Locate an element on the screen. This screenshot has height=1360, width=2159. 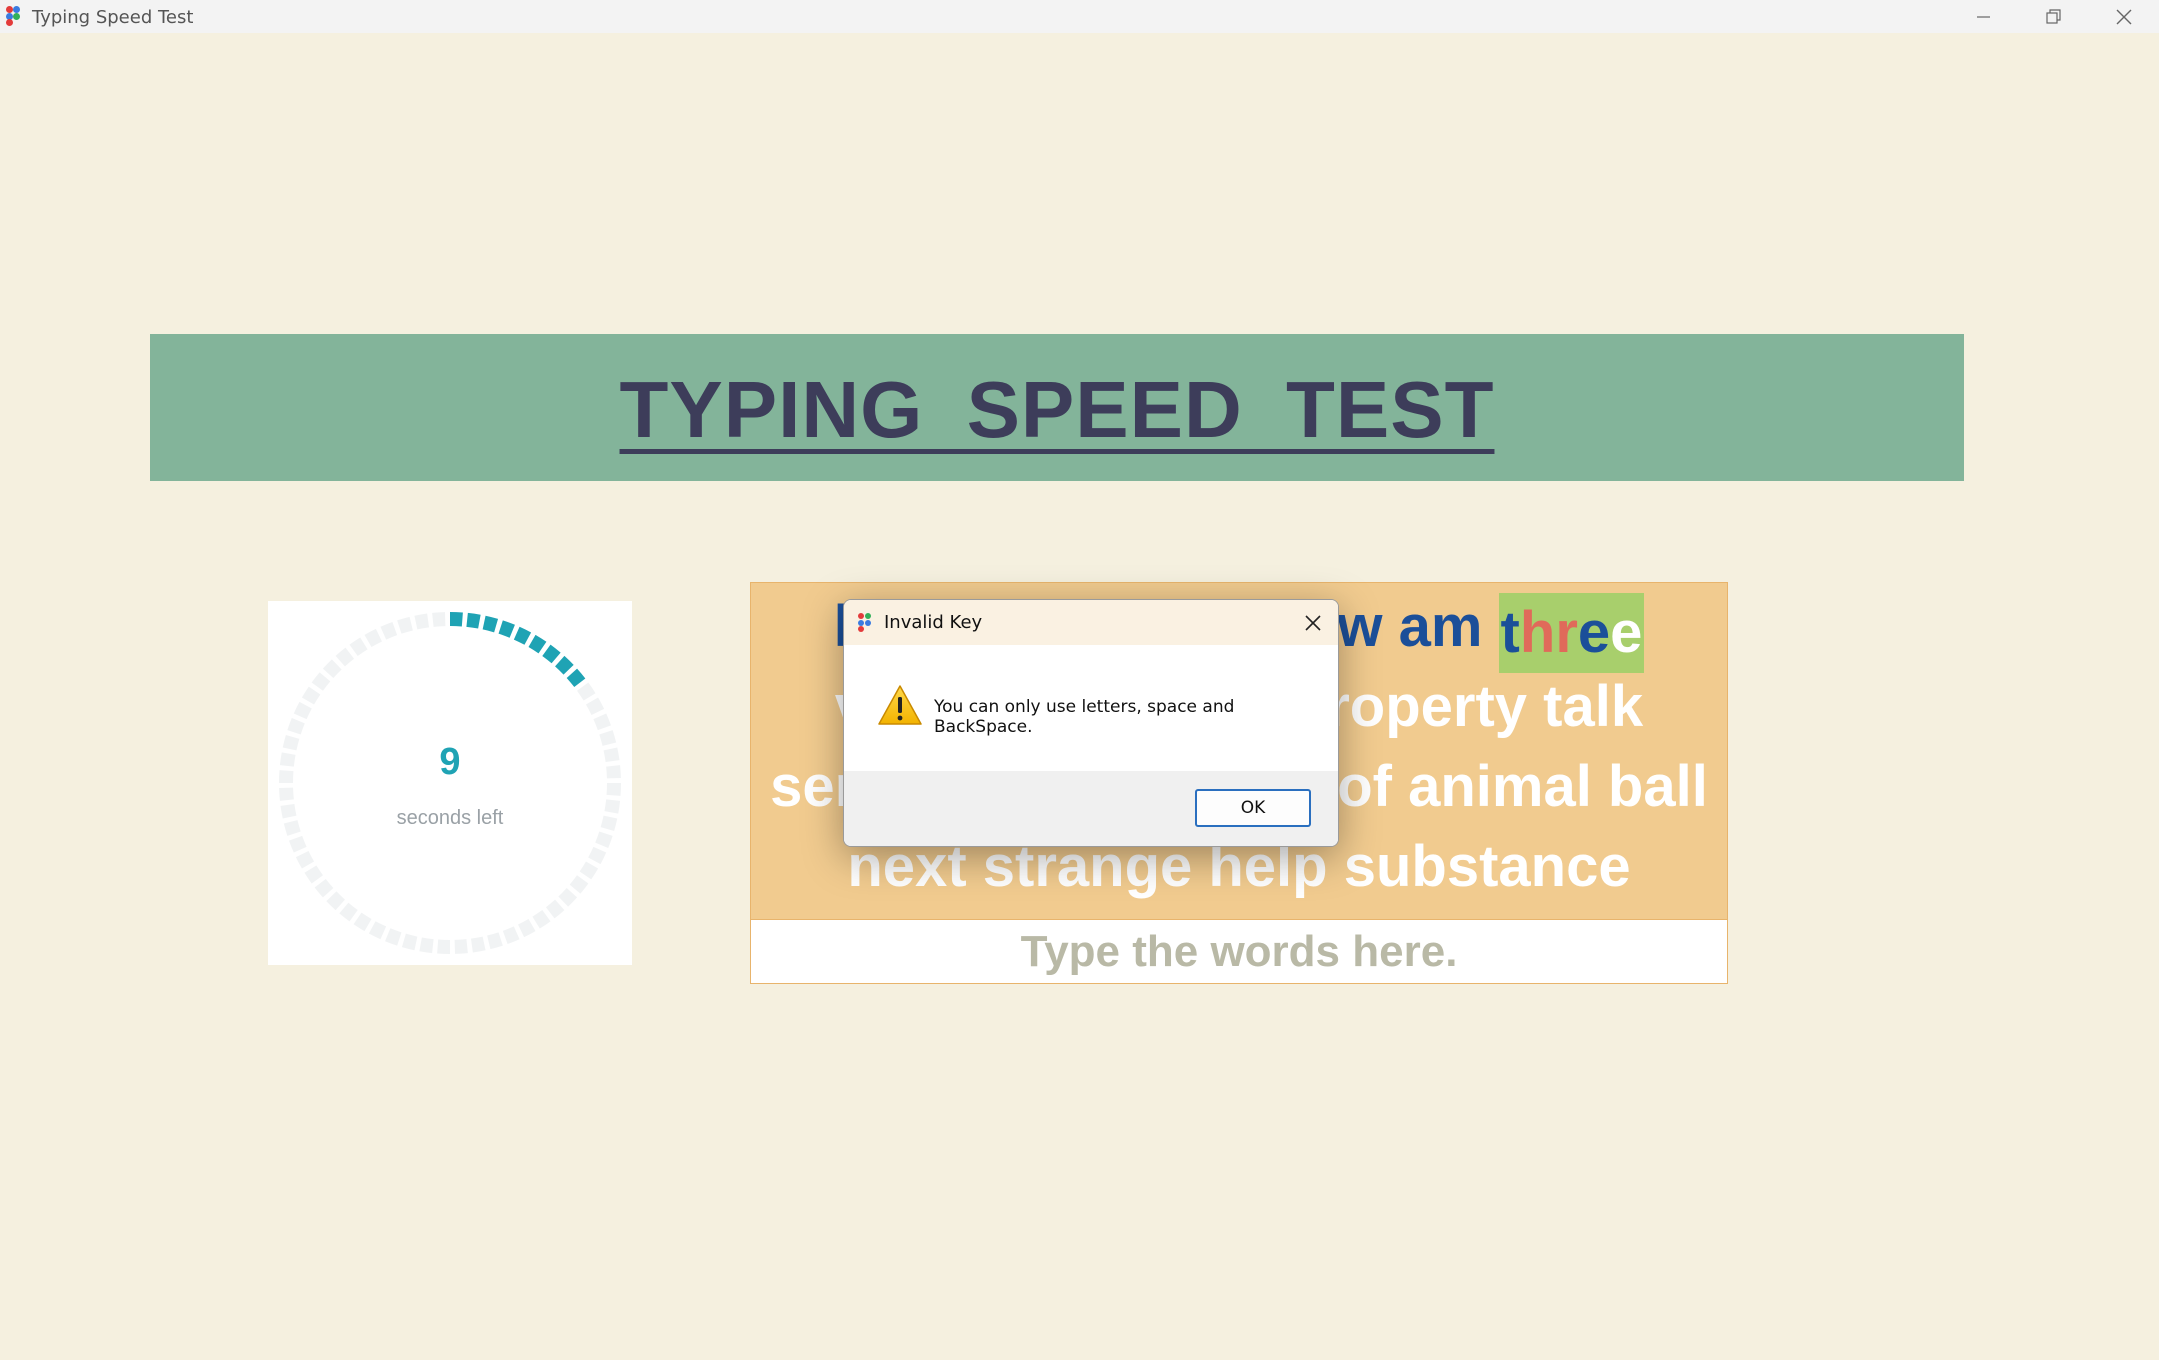
countdown-timer: 9 seconds left is located at coordinates (450, 783).